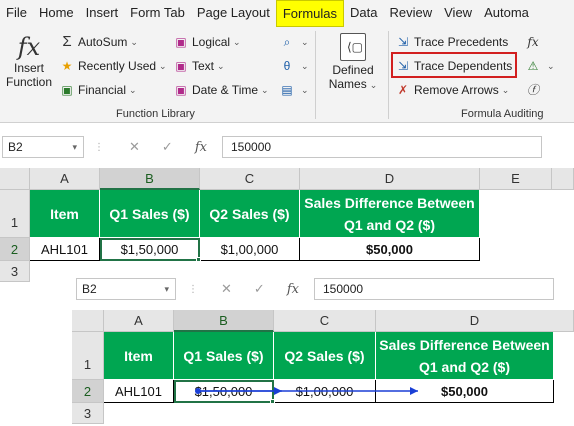 This screenshot has width=574, height=426. I want to click on text-book-icon: ▣, so click(181, 66).